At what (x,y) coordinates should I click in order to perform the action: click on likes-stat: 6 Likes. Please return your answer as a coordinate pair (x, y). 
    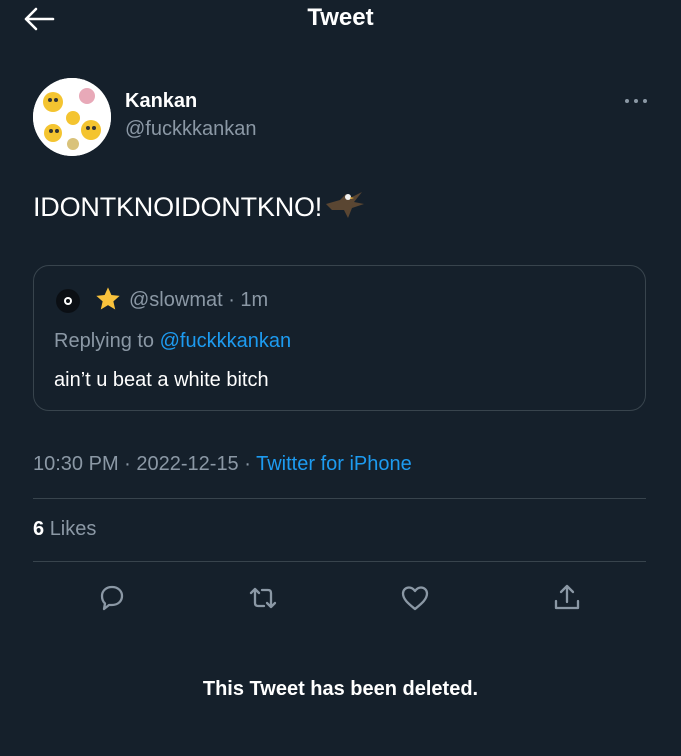
    Looking at the image, I should click on (64, 529).